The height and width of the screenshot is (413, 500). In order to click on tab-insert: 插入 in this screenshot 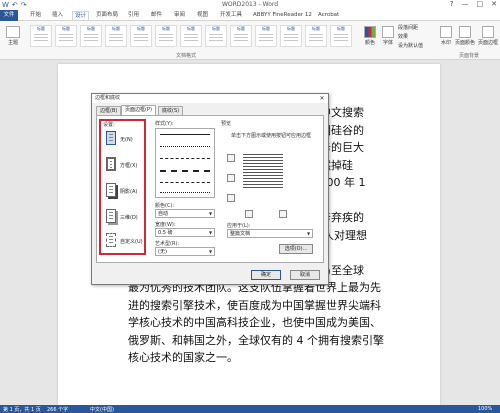, I will do `click(57, 15)`.